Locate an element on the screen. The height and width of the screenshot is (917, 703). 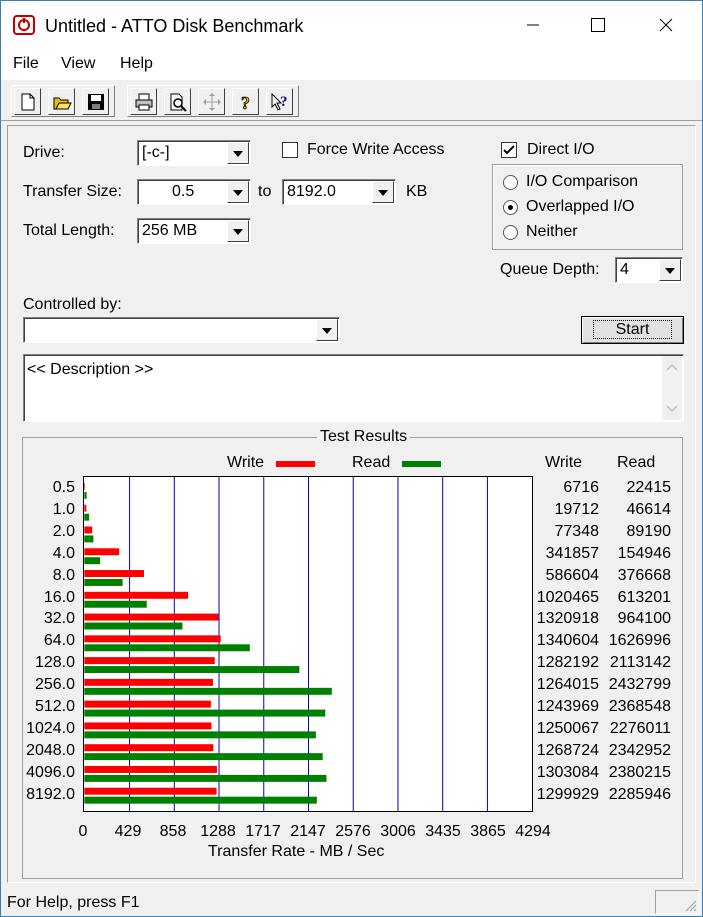
start-button: Start is located at coordinates (632, 330).